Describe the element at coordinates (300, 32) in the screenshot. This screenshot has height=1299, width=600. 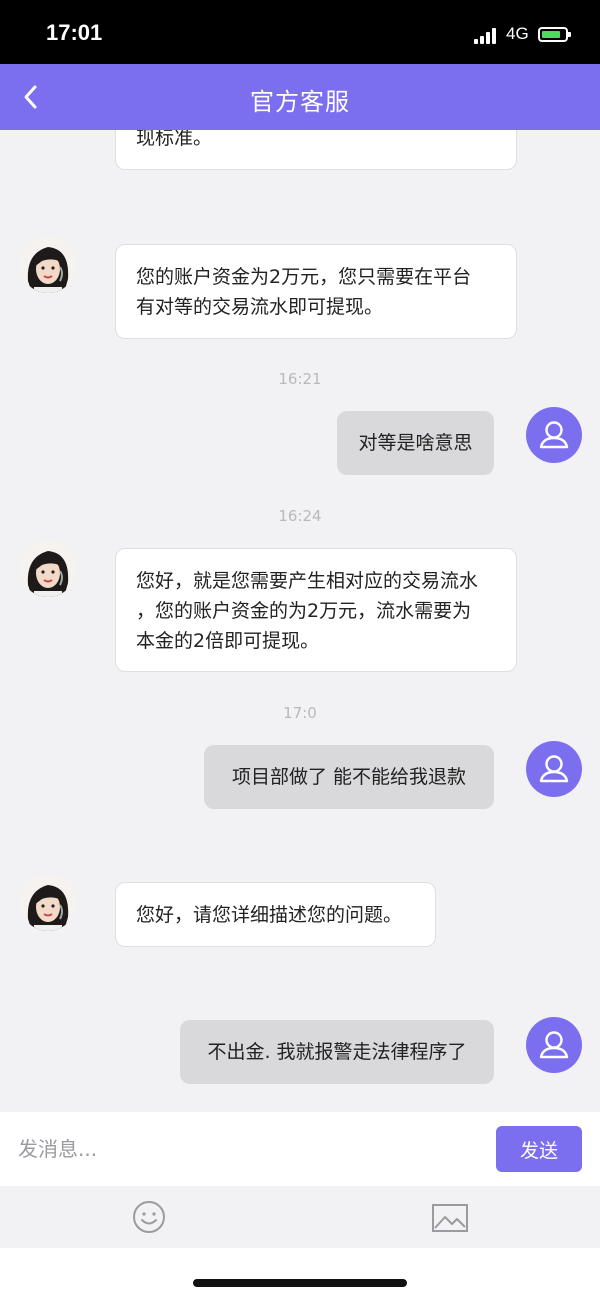
I see `status-bar: 17:01 4G` at that location.